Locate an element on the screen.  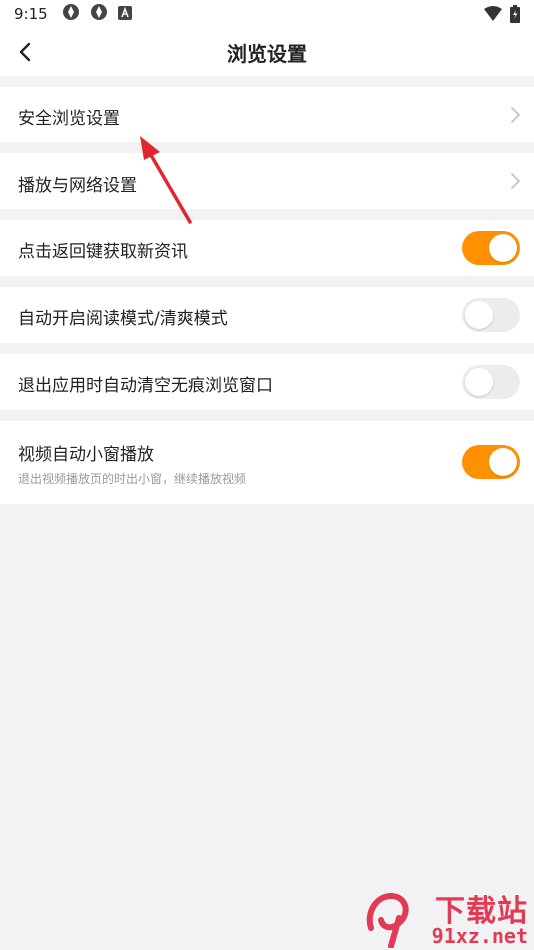
annotation-arrow-icon is located at coordinates (166, 180).